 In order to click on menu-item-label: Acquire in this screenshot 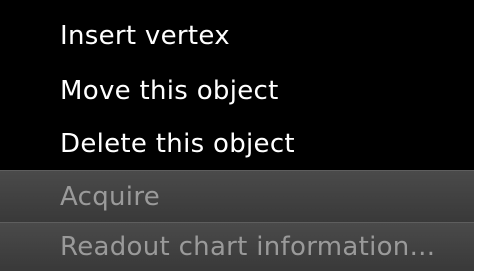, I will do `click(110, 196)`.